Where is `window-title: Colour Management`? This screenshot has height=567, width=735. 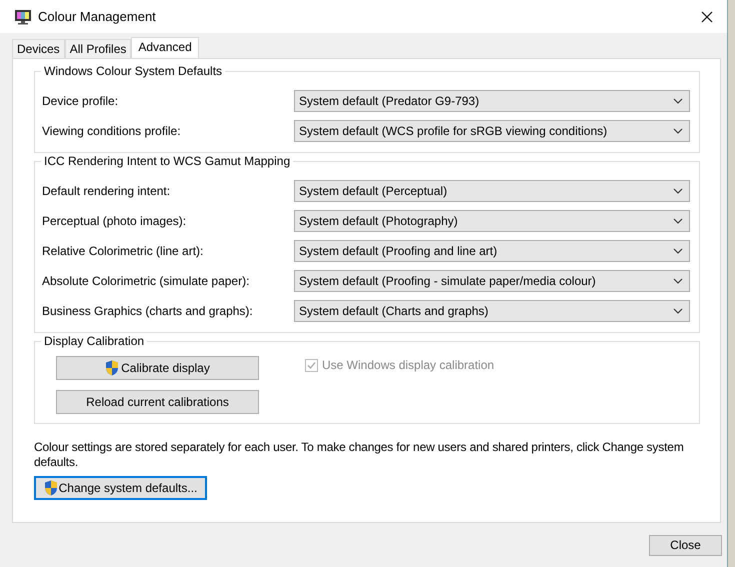 window-title: Colour Management is located at coordinates (97, 16).